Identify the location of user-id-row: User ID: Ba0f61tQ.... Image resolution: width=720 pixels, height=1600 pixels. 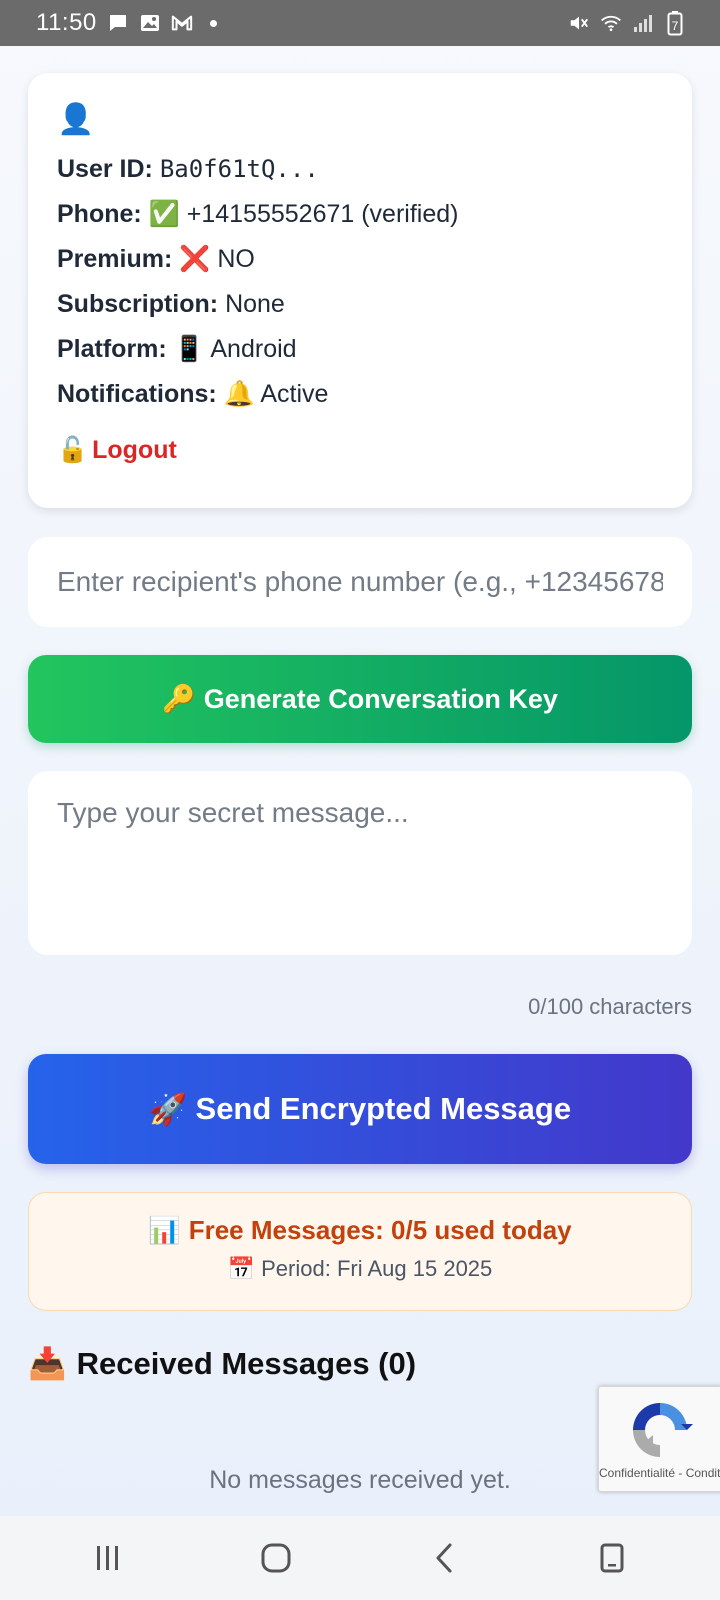
(360, 169).